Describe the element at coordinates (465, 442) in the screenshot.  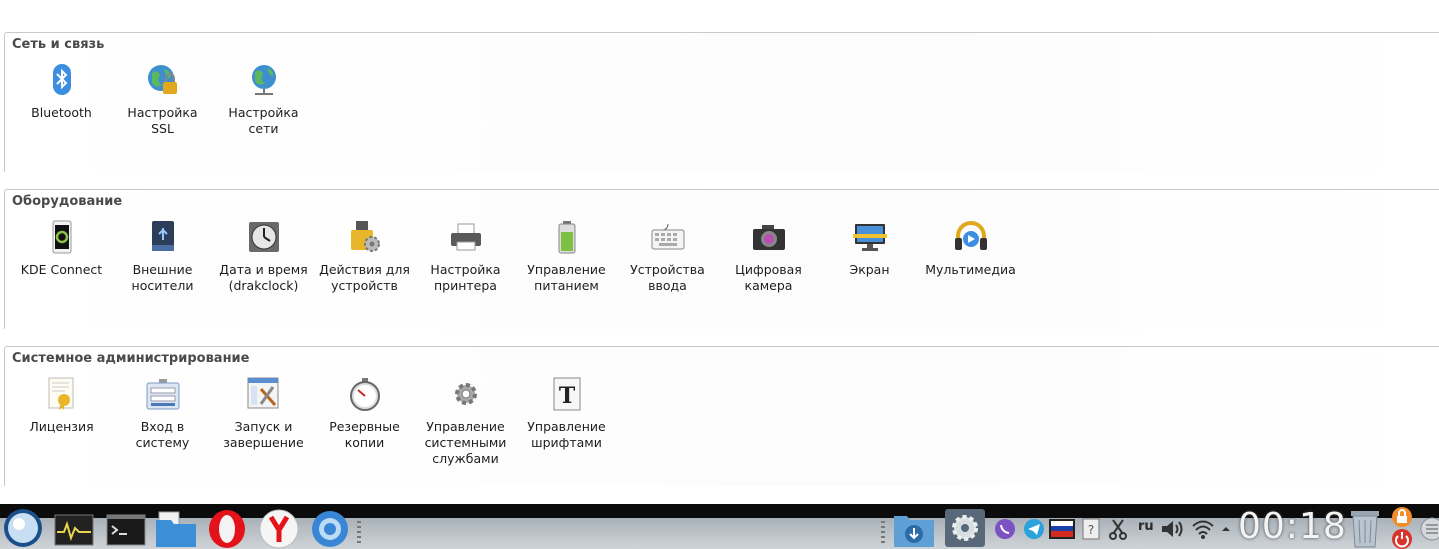
I see `item-label: Управление системными службами` at that location.